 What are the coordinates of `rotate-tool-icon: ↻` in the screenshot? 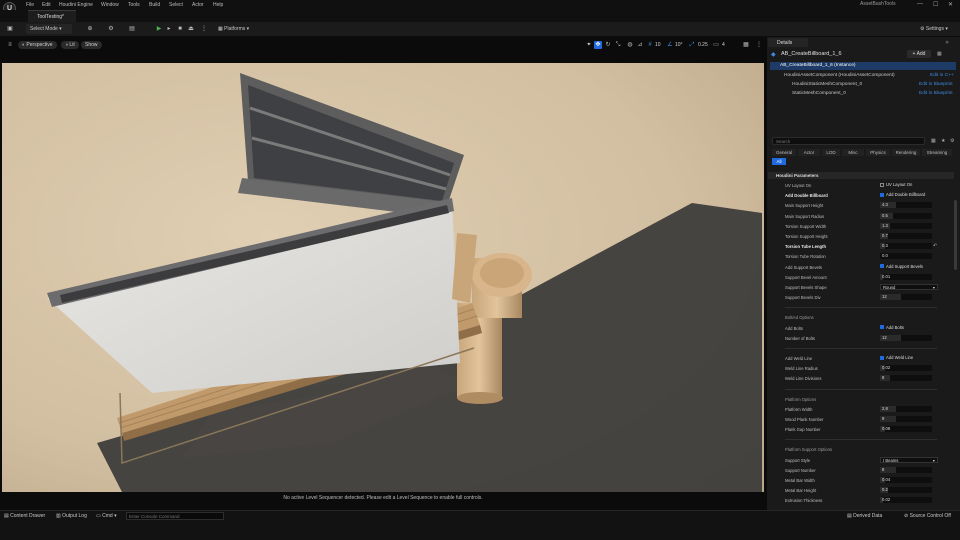 It's located at (608, 45).